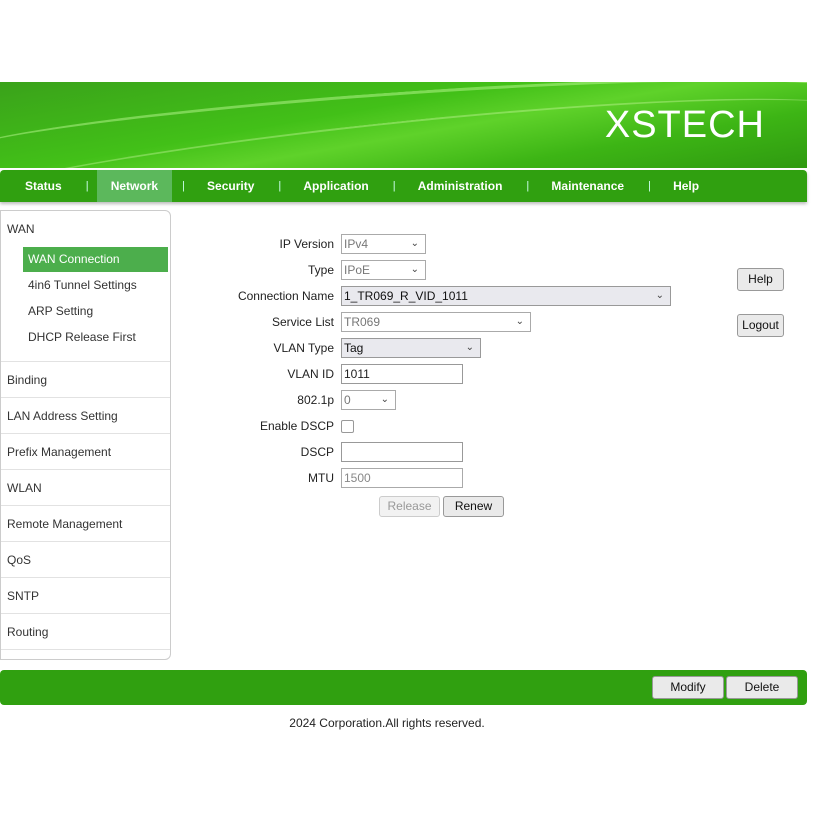 This screenshot has width=814, height=814. Describe the element at coordinates (303, 348) in the screenshot. I see `vlan-type-label: VLAN Type` at that location.